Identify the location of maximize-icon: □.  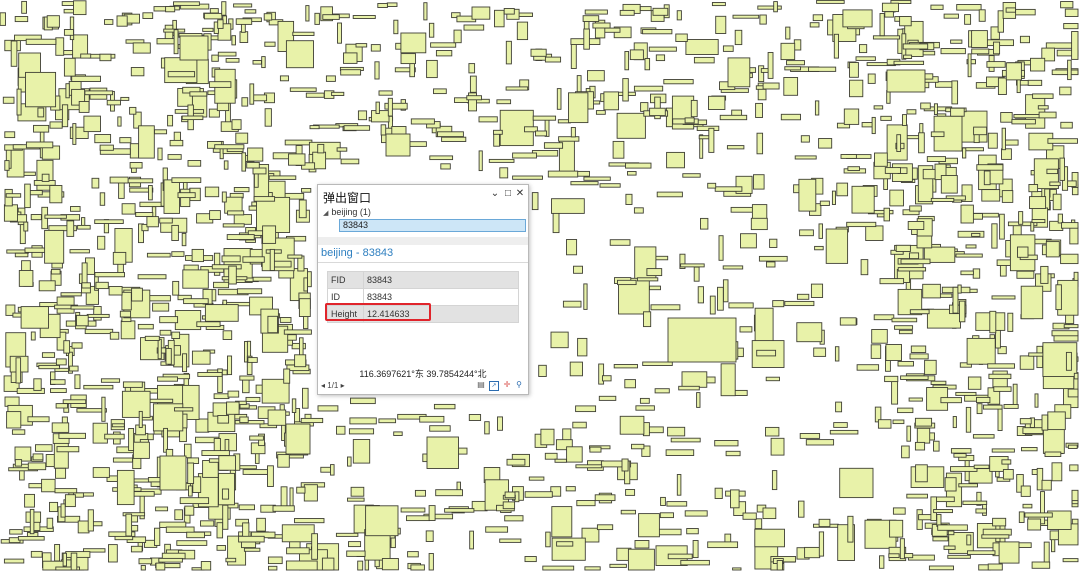
(508, 194).